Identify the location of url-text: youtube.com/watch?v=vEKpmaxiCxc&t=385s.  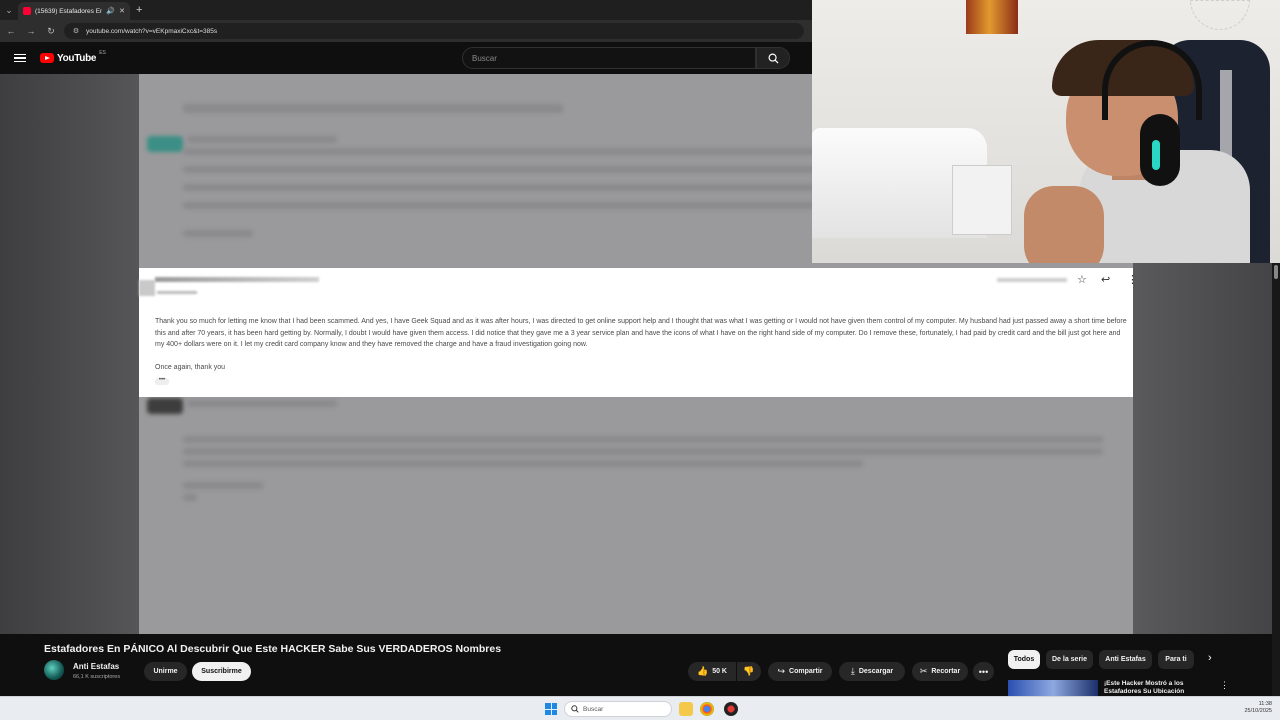
(152, 31).